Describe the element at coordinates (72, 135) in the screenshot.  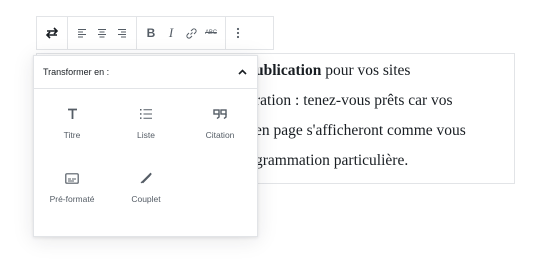
I see `transform-option-label: Titre` at that location.